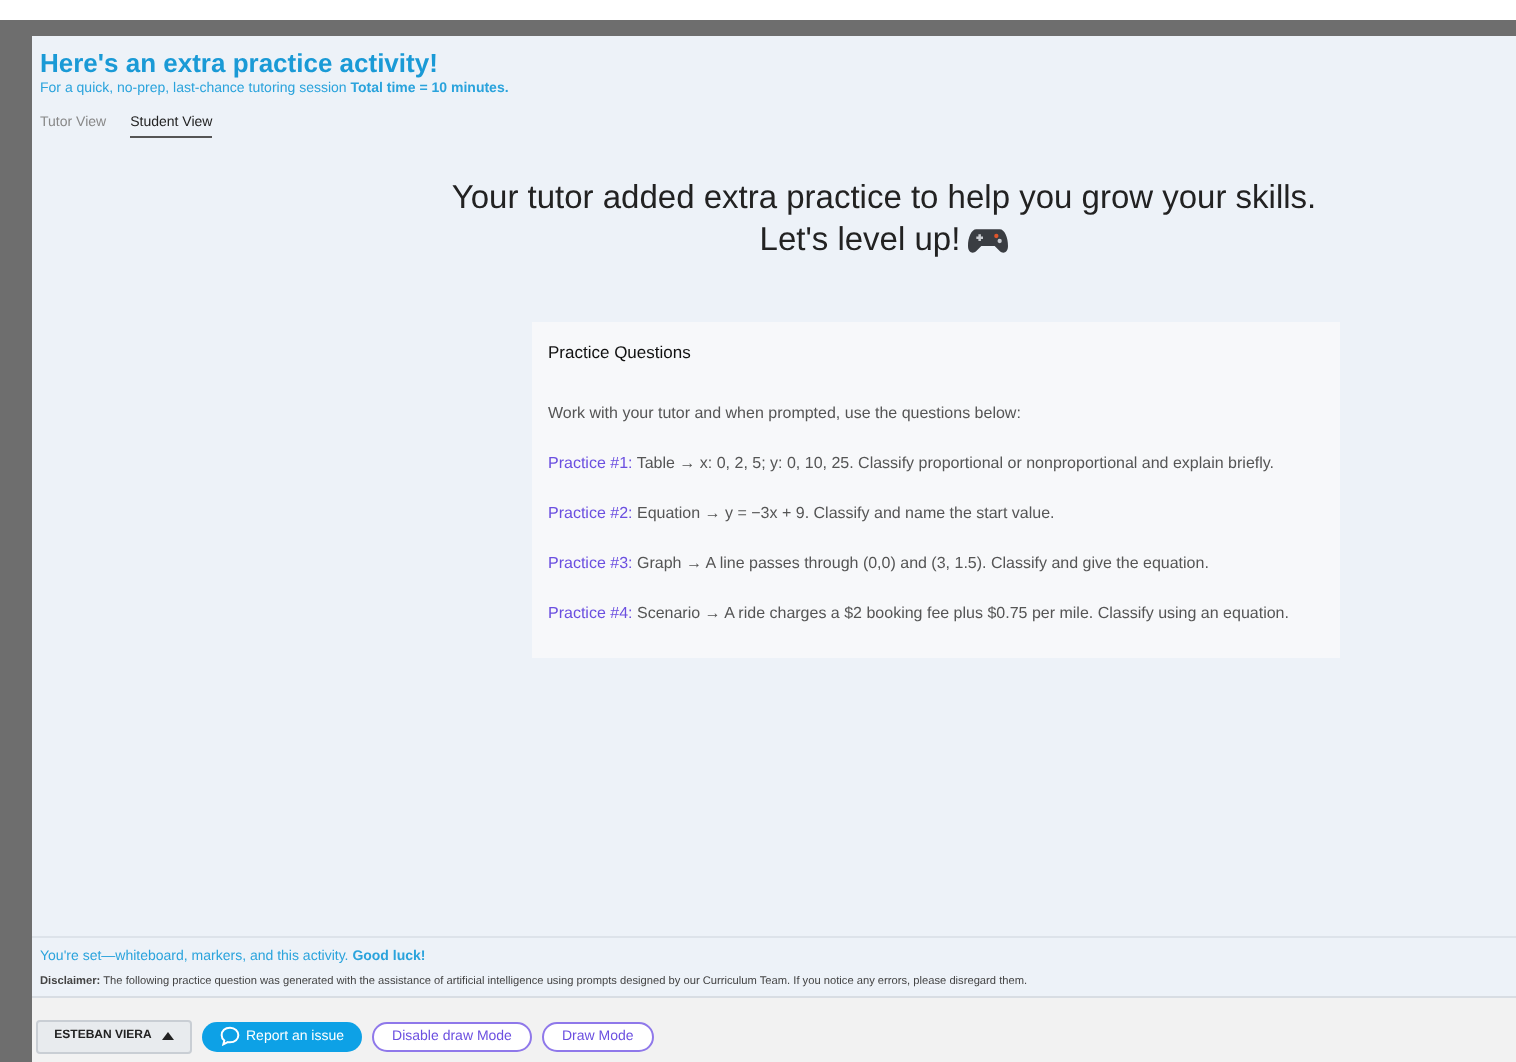 The height and width of the screenshot is (1062, 1516). What do you see at coordinates (590, 613) in the screenshot?
I see `question-label: Practice #4:` at bounding box center [590, 613].